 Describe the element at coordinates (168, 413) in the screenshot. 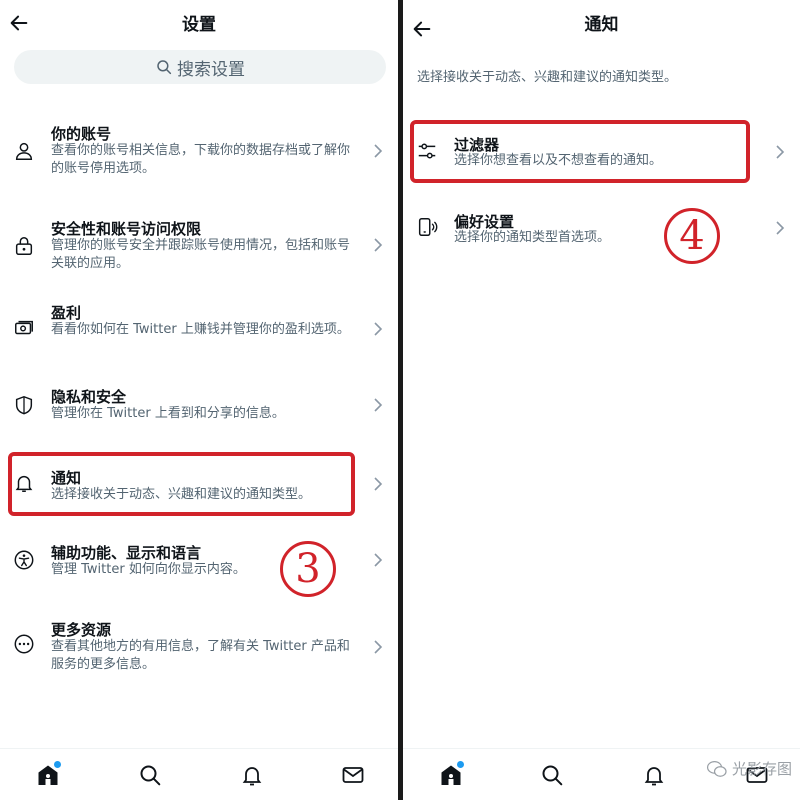

I see `item-description: 管理你在 Twitter 上看到和分享的信息。` at that location.